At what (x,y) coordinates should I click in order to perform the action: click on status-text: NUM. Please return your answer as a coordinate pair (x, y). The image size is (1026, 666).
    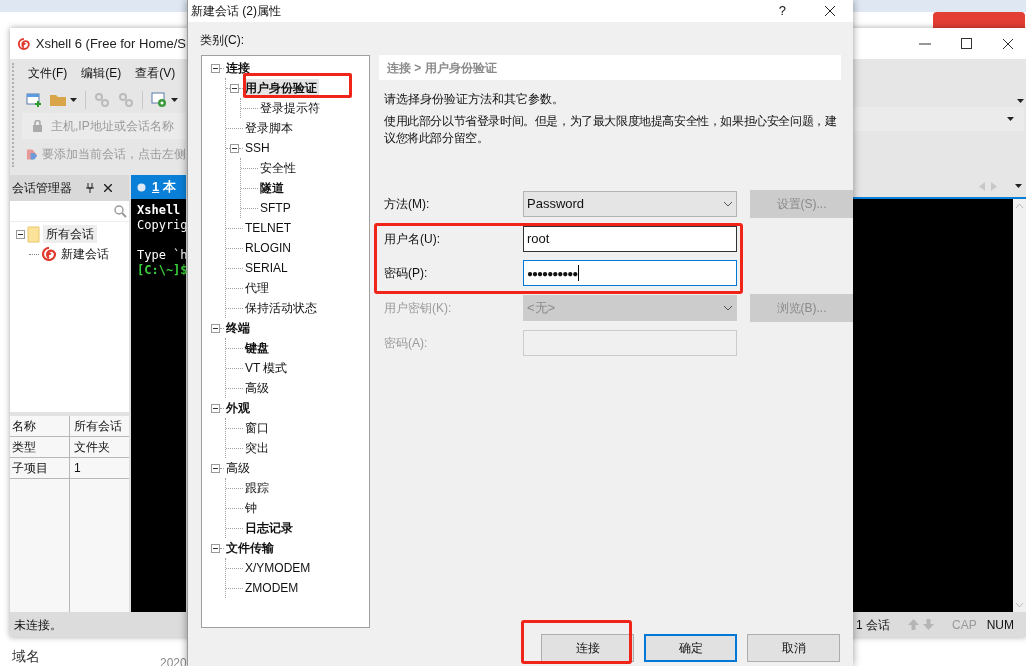
    Looking at the image, I should click on (1000, 625).